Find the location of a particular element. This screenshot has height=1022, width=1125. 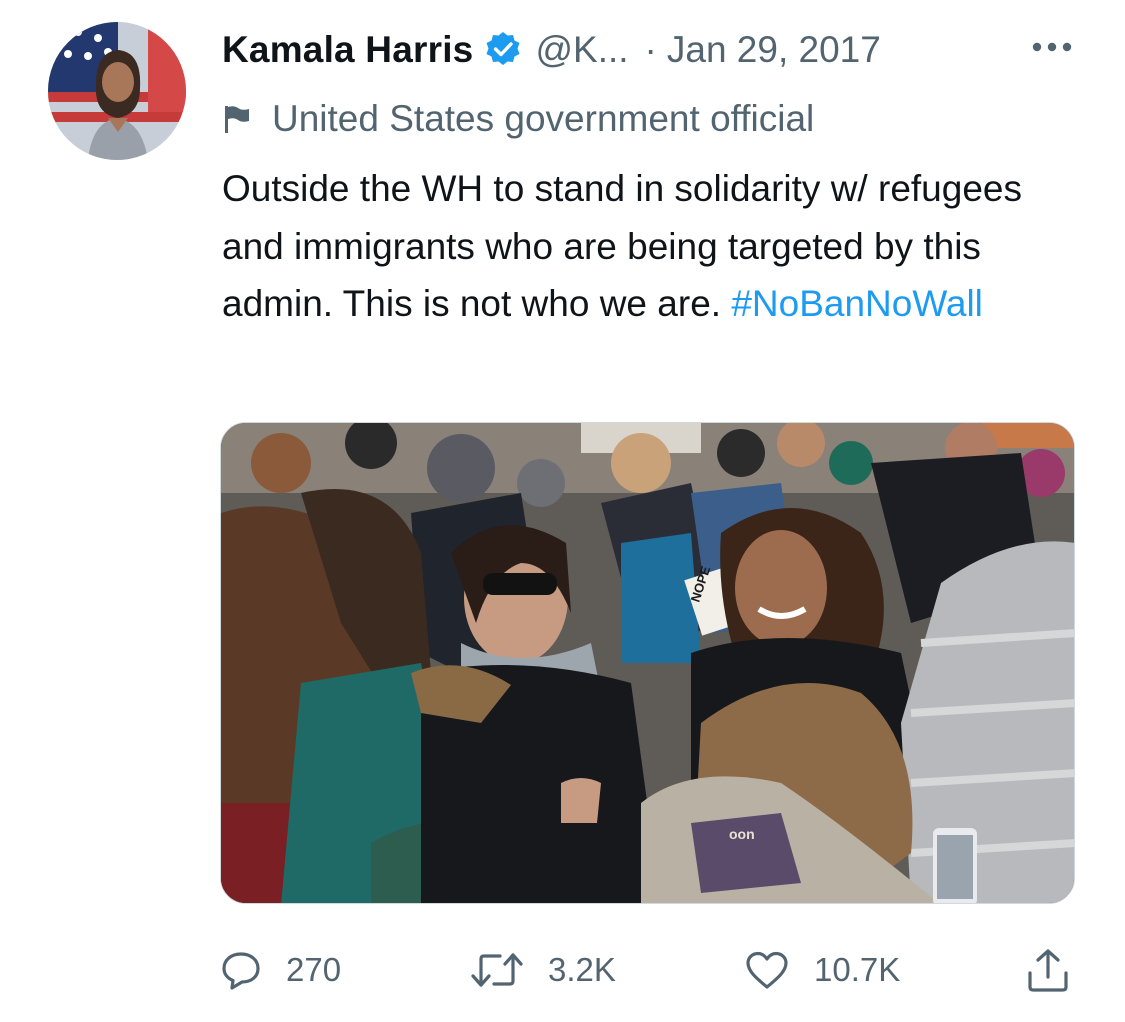

more-options-icon is located at coordinates (1052, 47).